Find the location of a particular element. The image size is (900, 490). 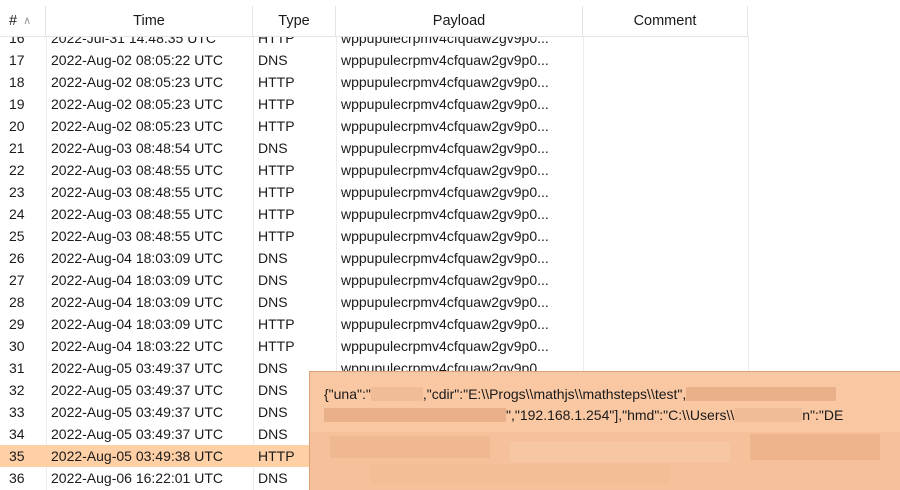

table-header: # ∧ Time Type Payload Comment is located at coordinates (374, 21).